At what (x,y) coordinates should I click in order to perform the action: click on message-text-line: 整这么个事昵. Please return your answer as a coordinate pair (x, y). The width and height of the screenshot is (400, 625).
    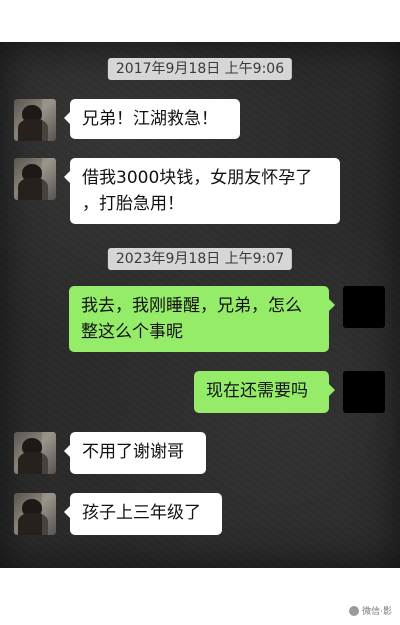
    Looking at the image, I should click on (132, 332).